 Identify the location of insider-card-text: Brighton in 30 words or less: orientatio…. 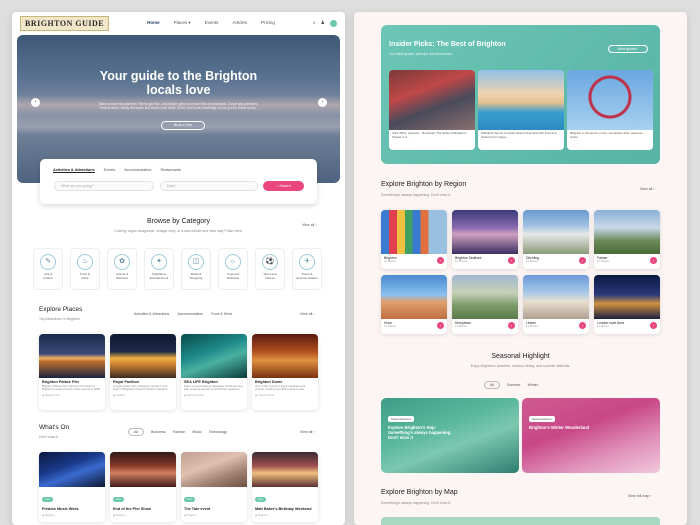
(606, 135).